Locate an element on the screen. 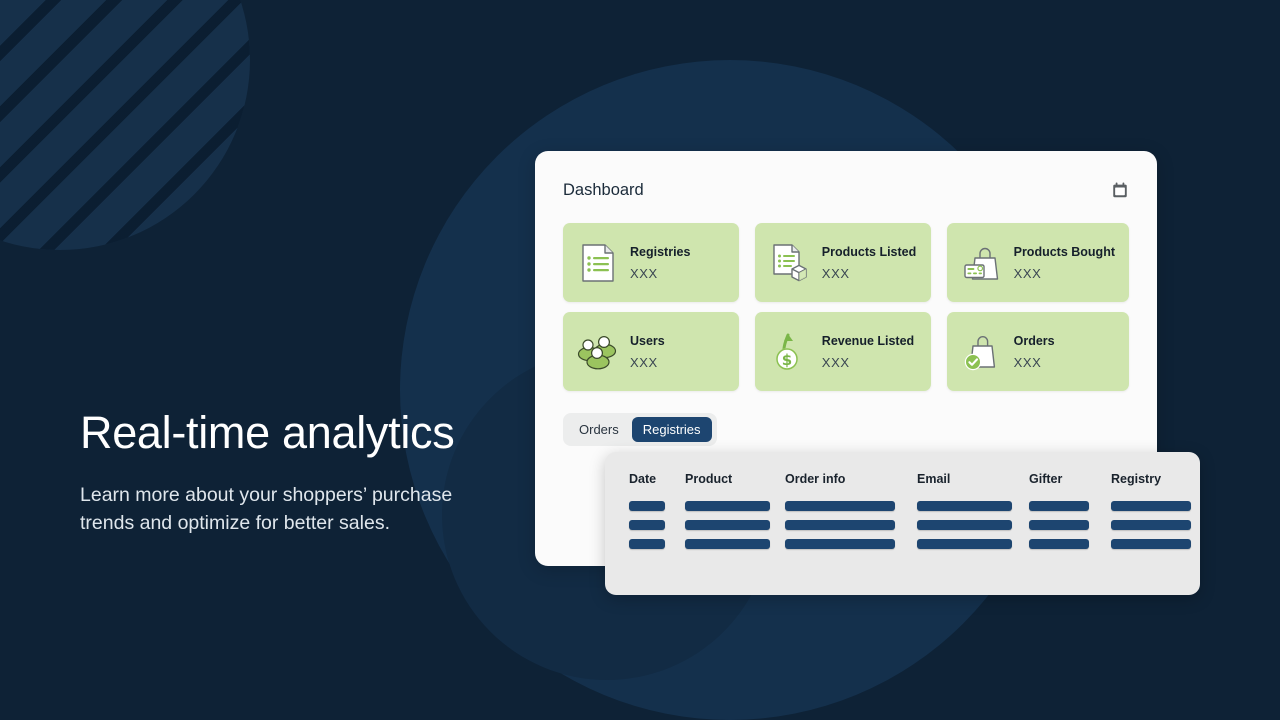 The image size is (1280, 720). diagonal-stripes is located at coordinates (125, 125).